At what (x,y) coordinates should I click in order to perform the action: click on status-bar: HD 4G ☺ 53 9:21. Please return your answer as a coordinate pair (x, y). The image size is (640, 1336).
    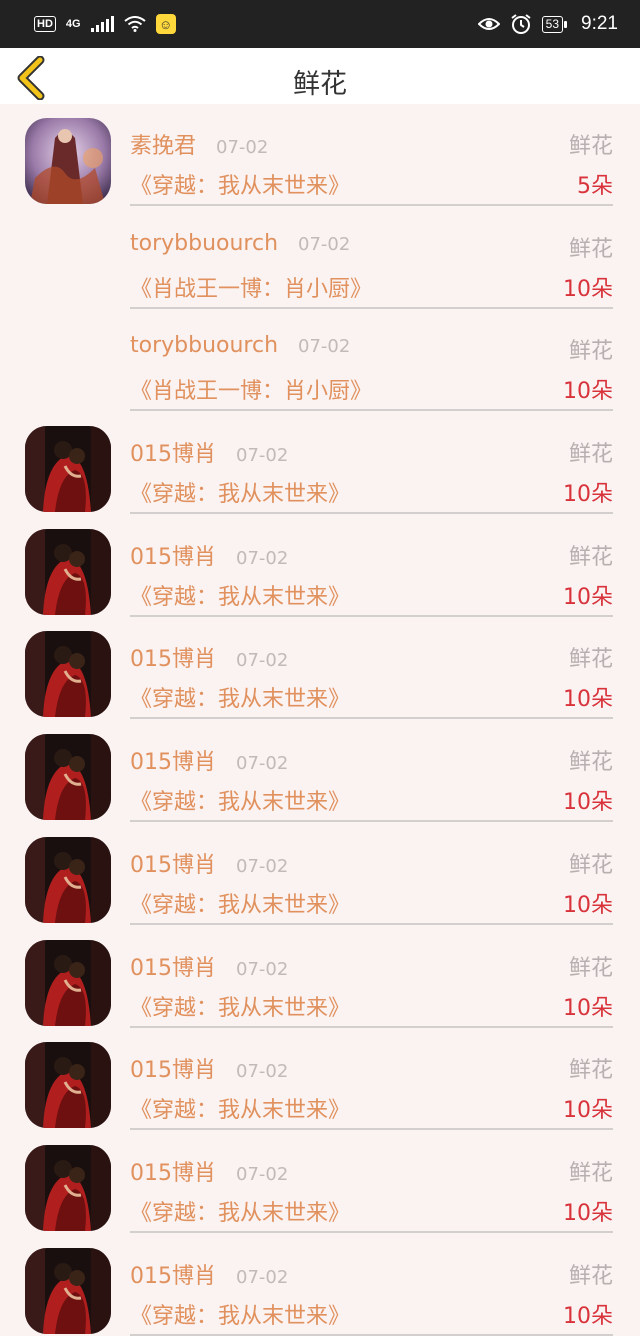
    Looking at the image, I should click on (320, 24).